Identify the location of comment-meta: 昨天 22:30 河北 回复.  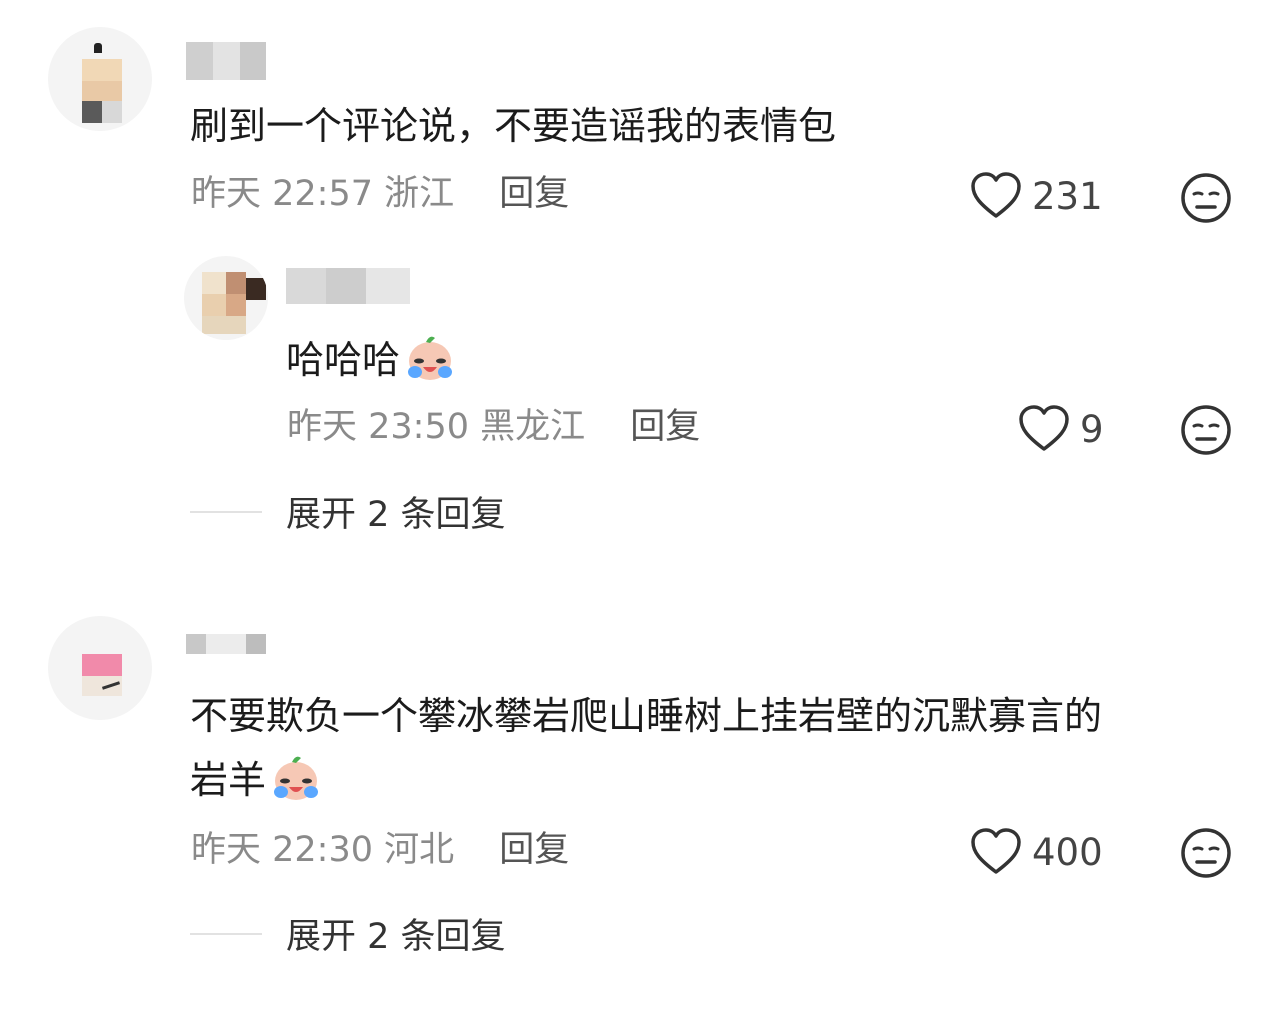
(380, 850).